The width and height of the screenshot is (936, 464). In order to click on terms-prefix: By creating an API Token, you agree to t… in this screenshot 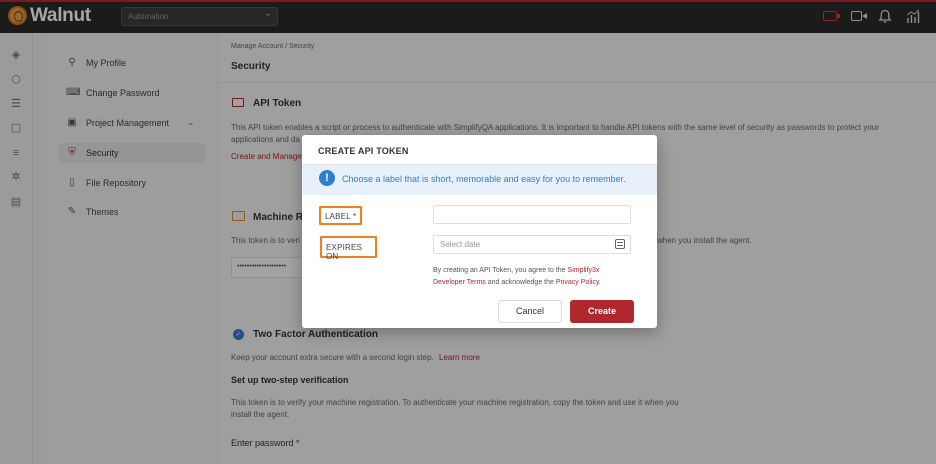, I will do `click(499, 270)`.